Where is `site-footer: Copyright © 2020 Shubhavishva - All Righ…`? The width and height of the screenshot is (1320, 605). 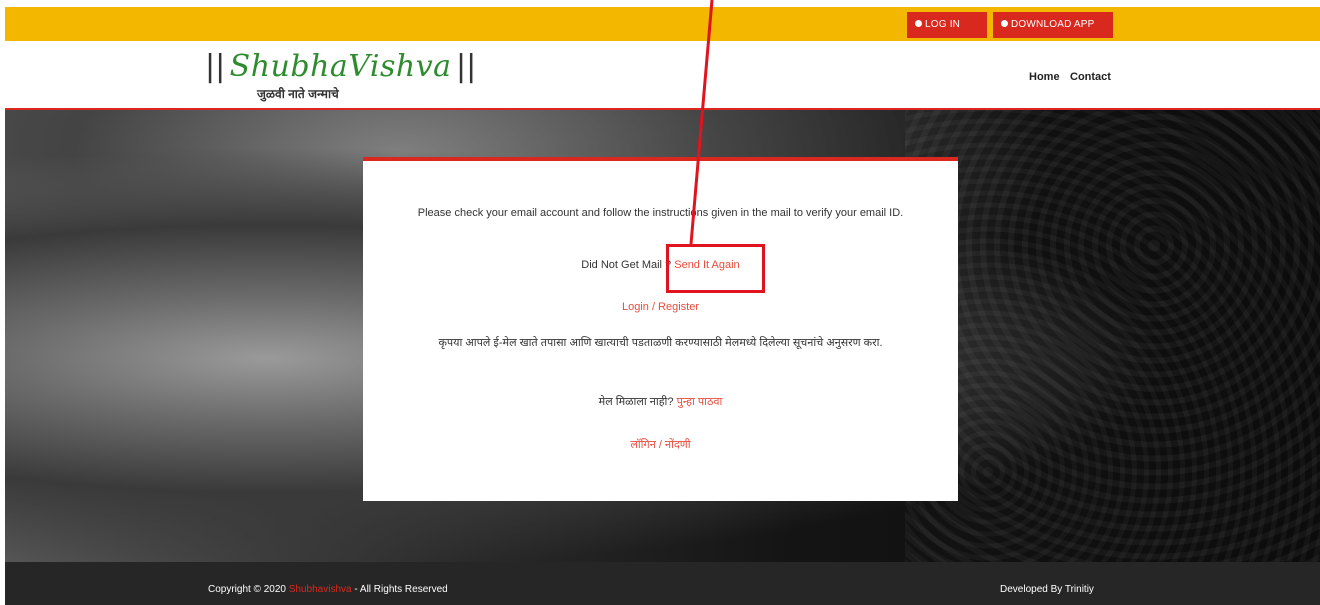
site-footer: Copyright © 2020 Shubhavishva - All Righ… is located at coordinates (662, 583).